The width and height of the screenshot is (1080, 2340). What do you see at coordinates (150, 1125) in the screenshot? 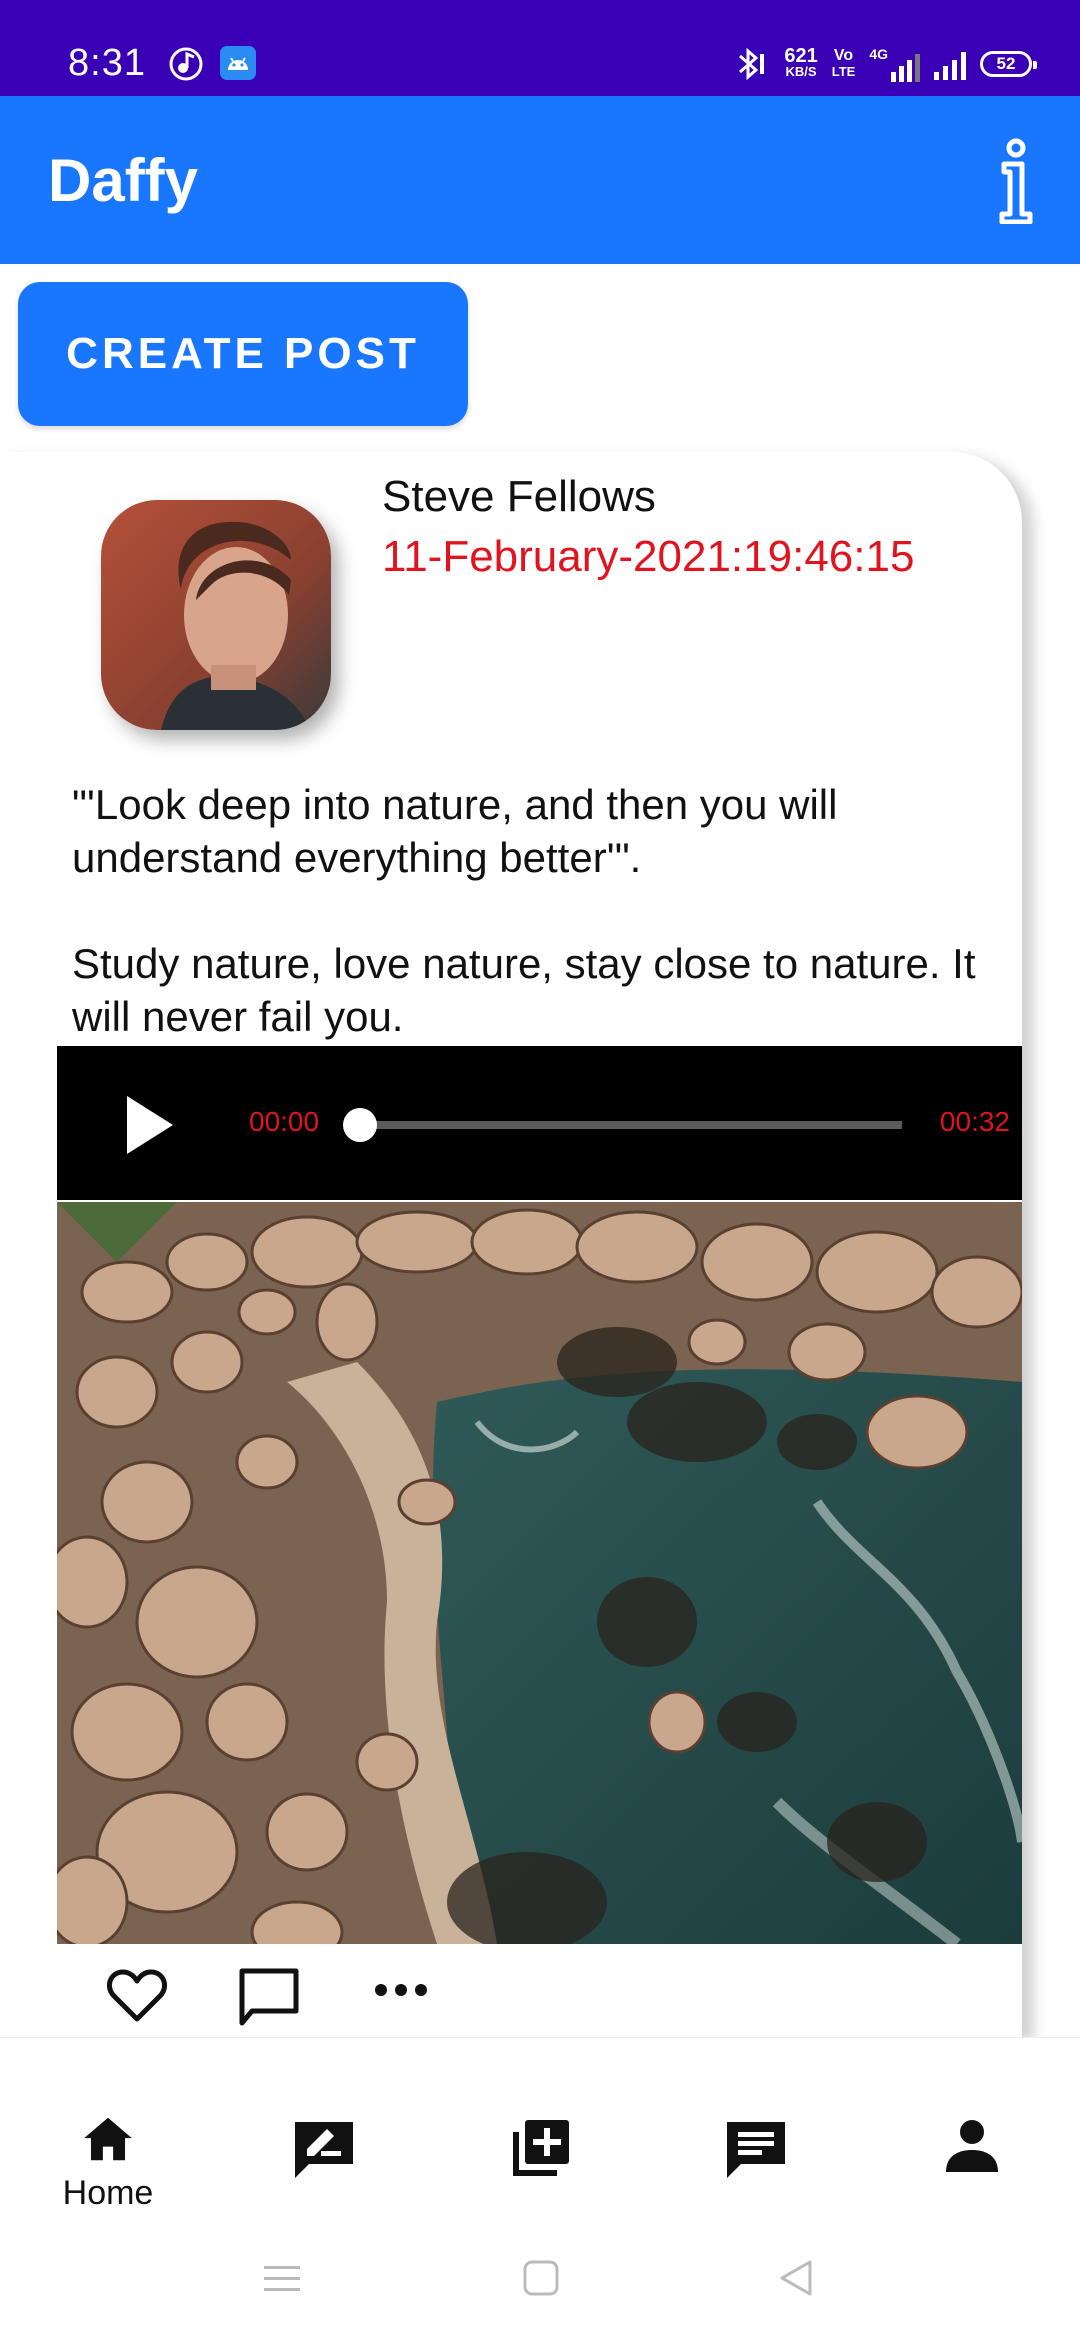
I see `play-icon` at bounding box center [150, 1125].